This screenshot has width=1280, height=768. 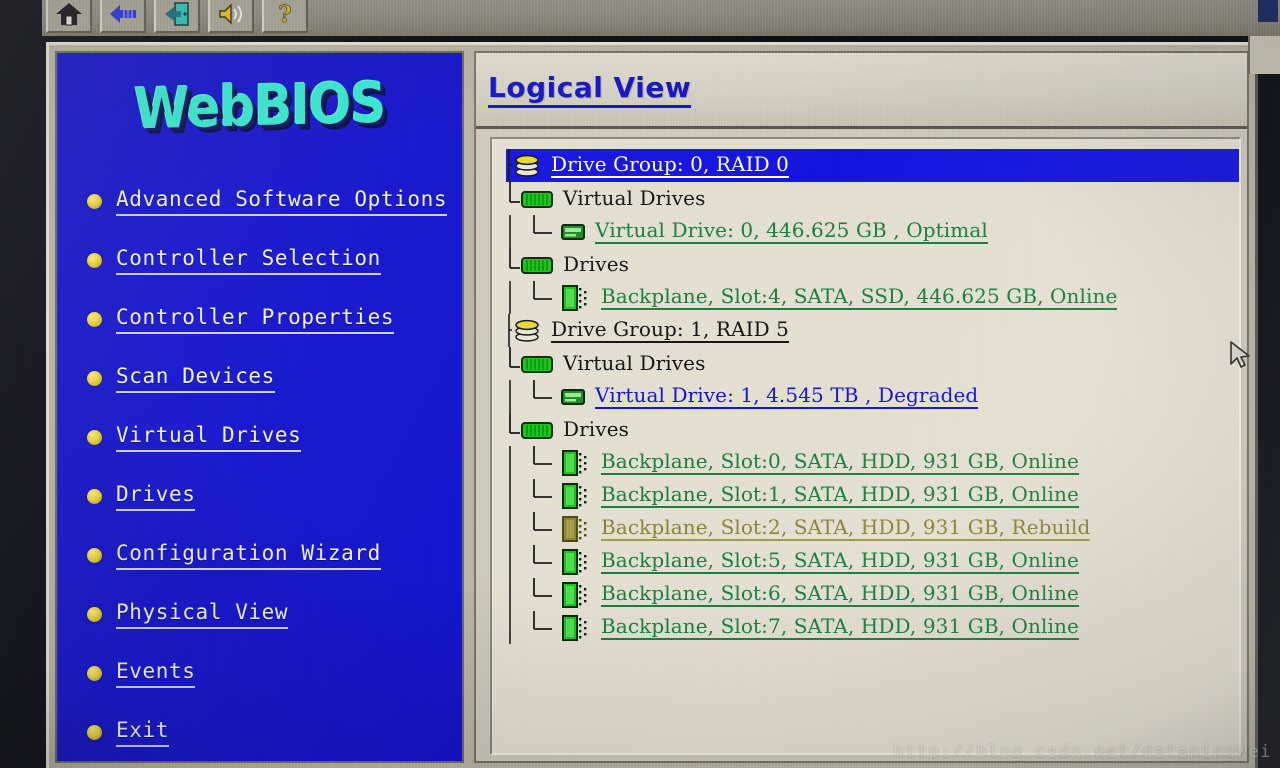 I want to click on sidebar-item-virtual-drives: Virtual Drives, so click(x=259, y=452).